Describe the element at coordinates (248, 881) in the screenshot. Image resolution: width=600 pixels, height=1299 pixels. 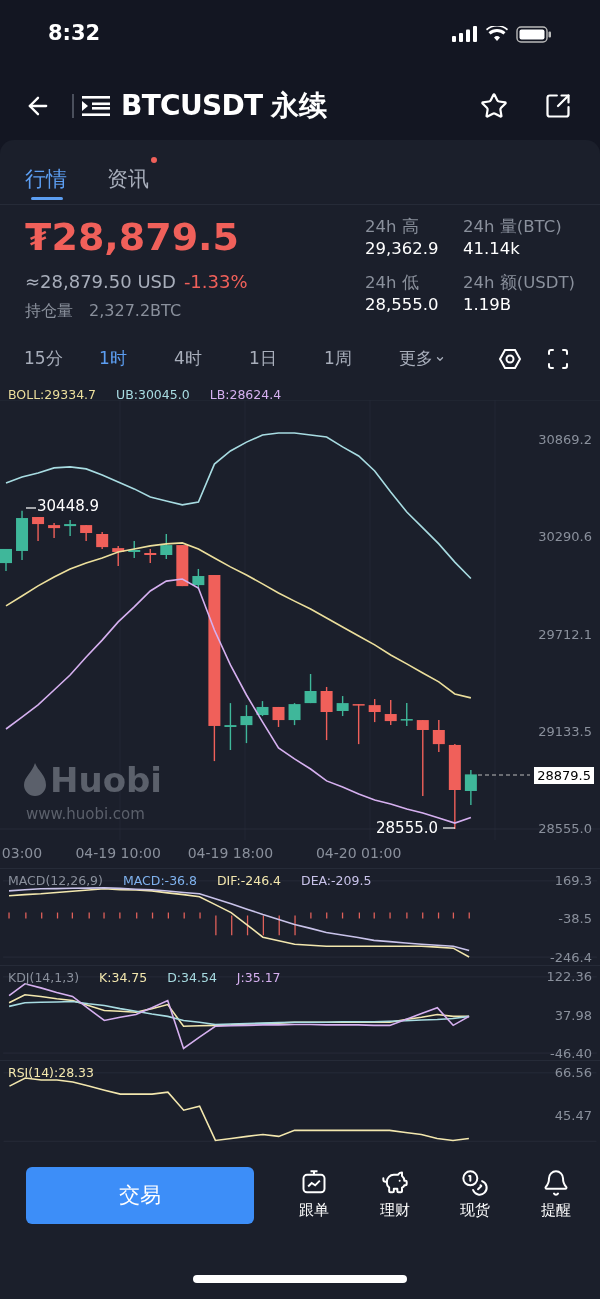
I see `legend-label: DIF:-246.4` at that location.